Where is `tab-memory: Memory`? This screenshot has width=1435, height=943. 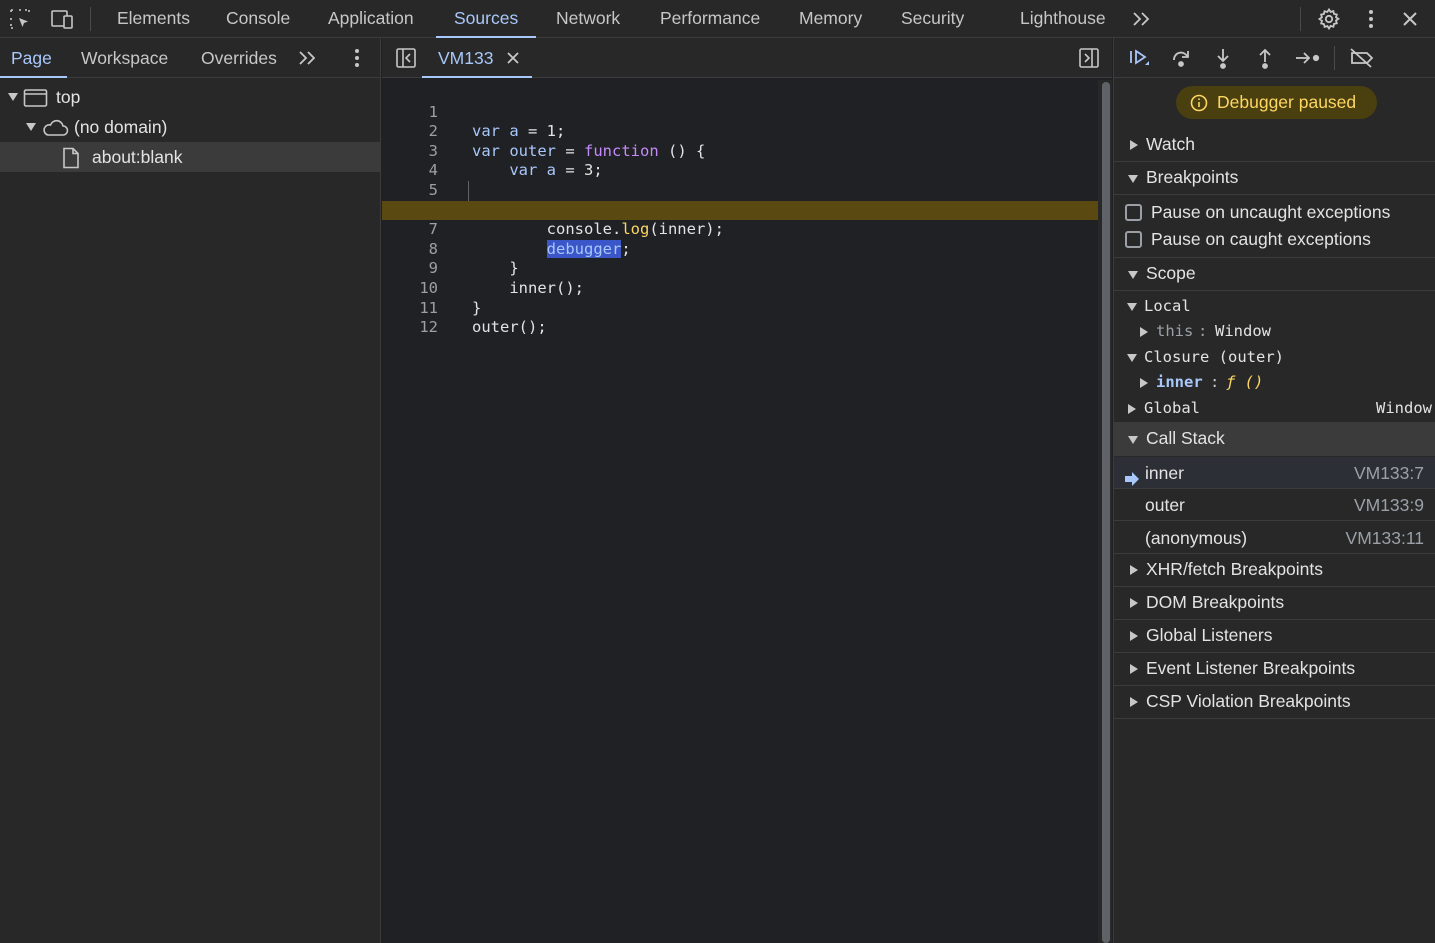
tab-memory: Memory is located at coordinates (830, 19).